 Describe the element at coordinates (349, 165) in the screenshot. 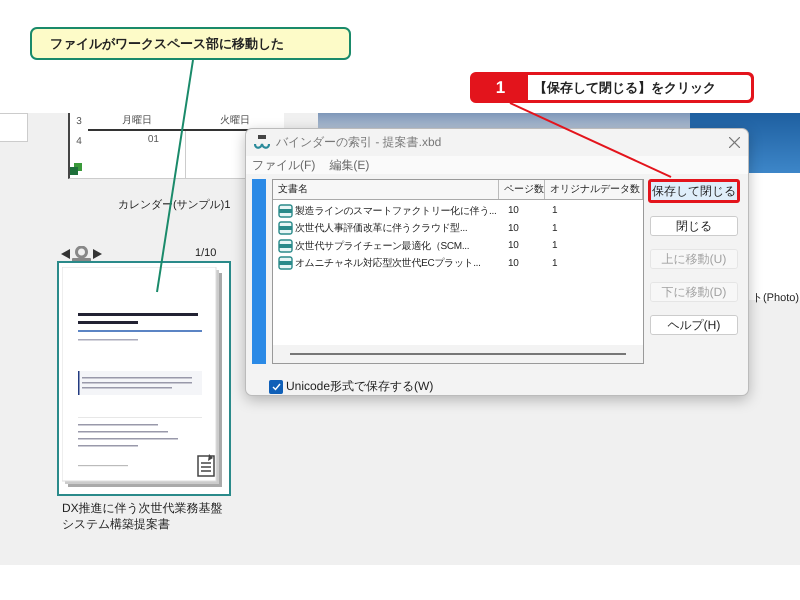

I see `menu-item: 編集(E)` at that location.